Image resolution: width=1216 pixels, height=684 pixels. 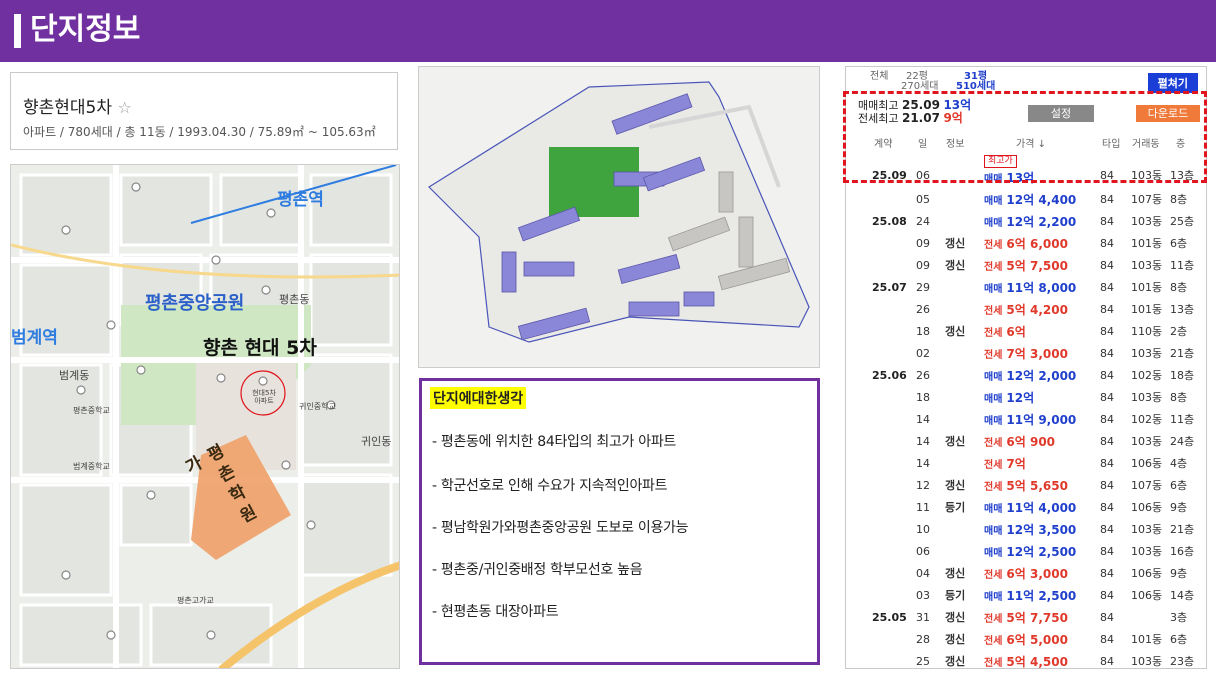 I want to click on cell-day: 12, so click(x=923, y=485).